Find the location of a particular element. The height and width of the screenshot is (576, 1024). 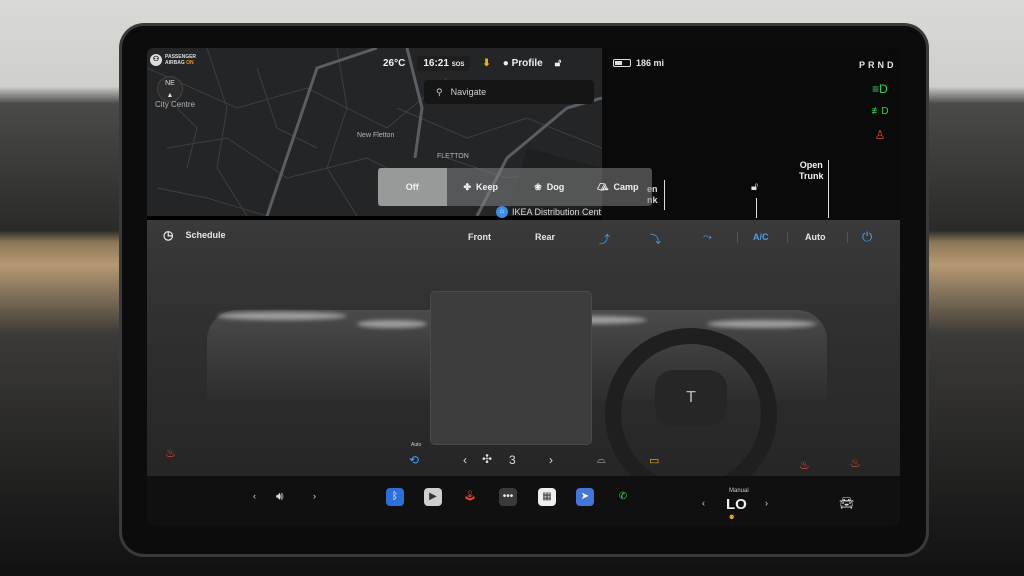

toybox-joystick-icon: 🕹︎ is located at coordinates (470, 497).